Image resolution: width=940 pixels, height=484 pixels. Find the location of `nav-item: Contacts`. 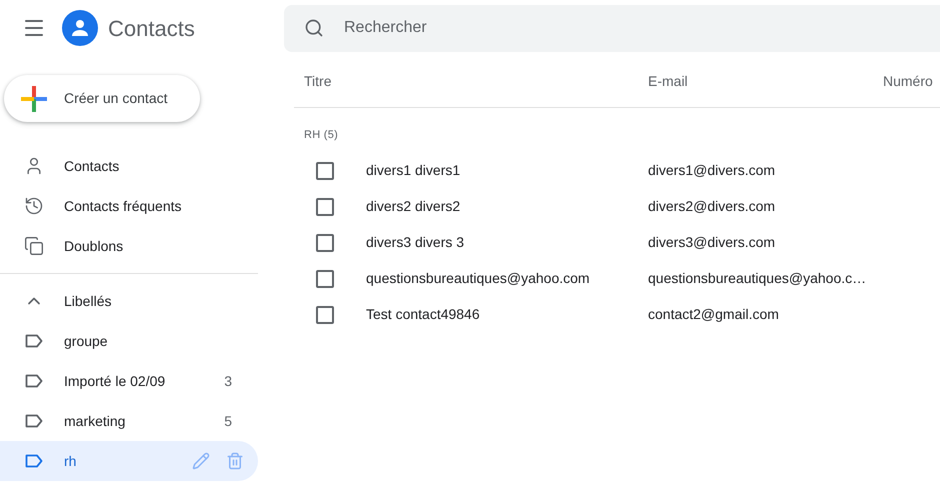

nav-item: Contacts is located at coordinates (129, 166).